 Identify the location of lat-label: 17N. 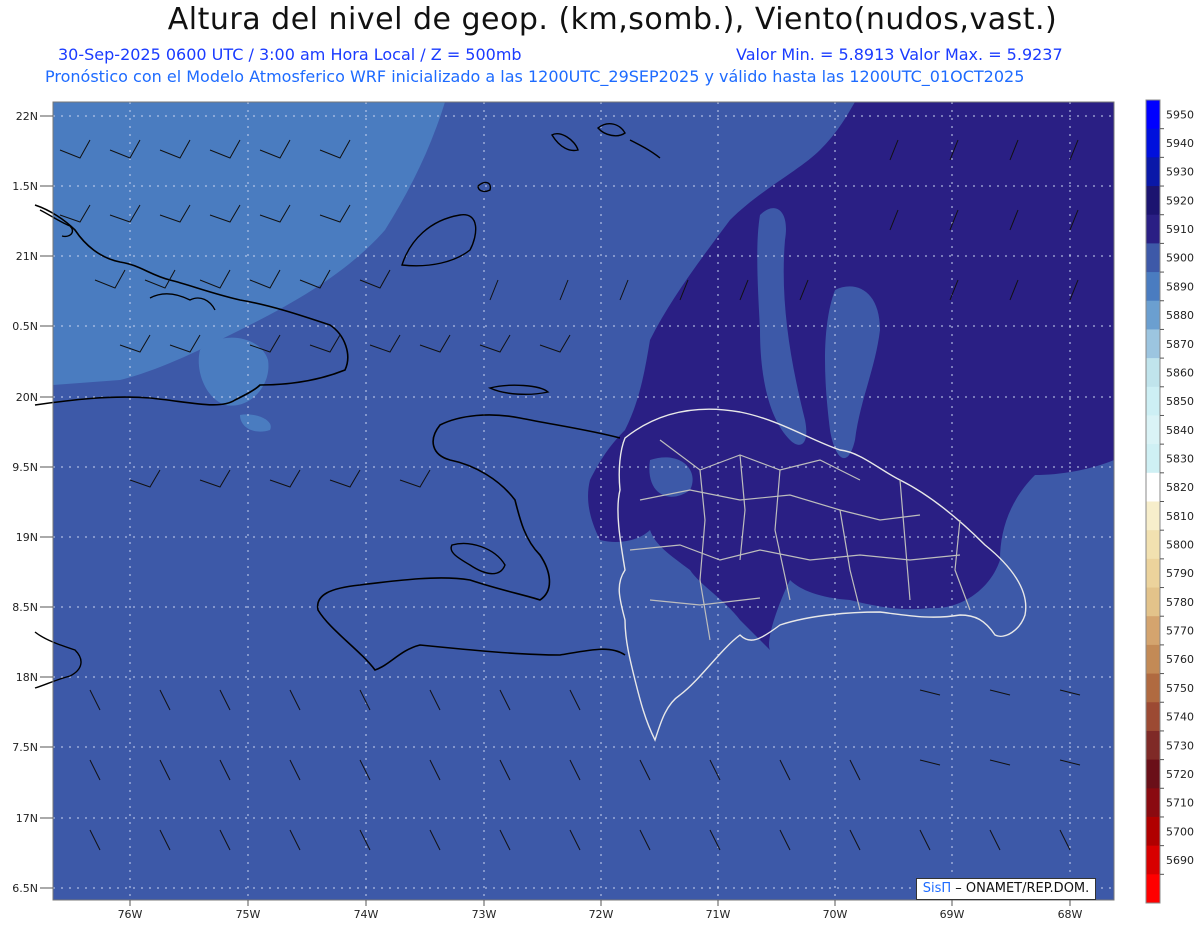
(27, 818).